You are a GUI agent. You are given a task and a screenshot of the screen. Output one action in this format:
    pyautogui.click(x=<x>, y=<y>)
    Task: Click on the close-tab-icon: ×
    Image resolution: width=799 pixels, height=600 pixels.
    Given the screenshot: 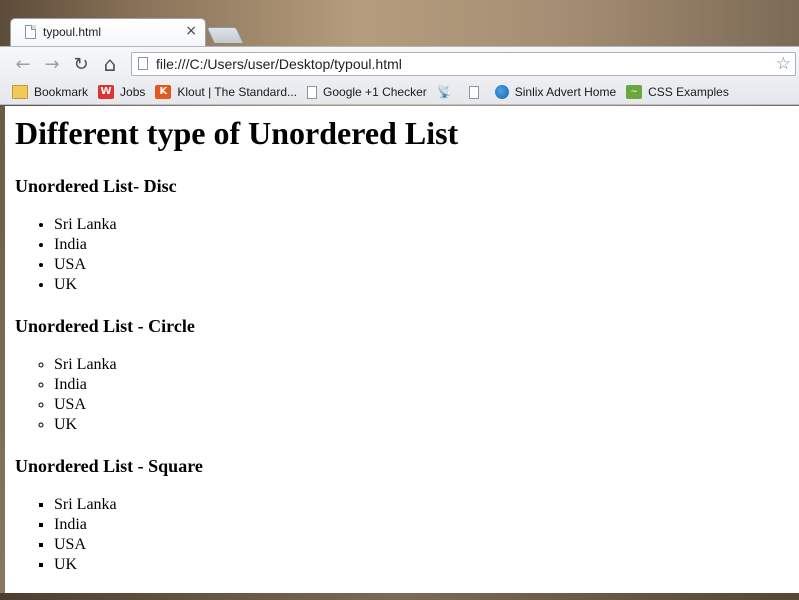 What is the action you would take?
    pyautogui.click(x=191, y=31)
    